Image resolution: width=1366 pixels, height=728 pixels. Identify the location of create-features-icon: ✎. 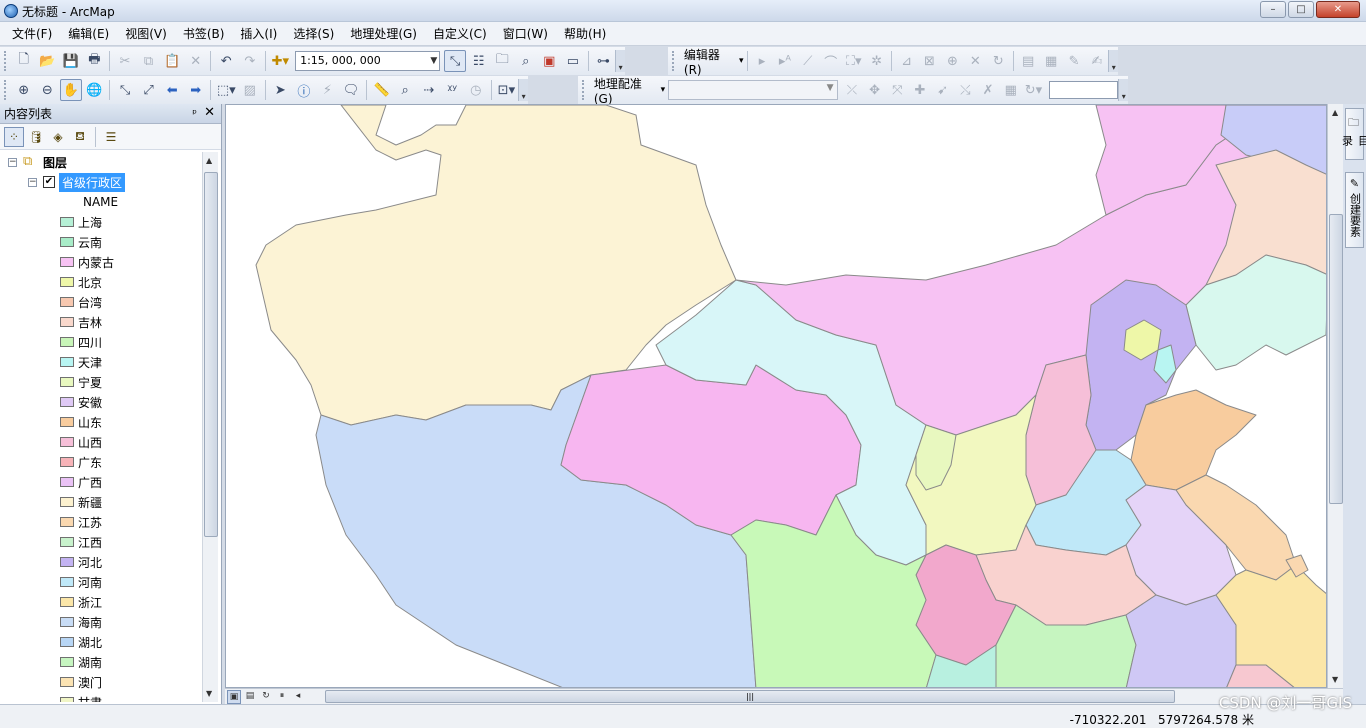
(1074, 61).